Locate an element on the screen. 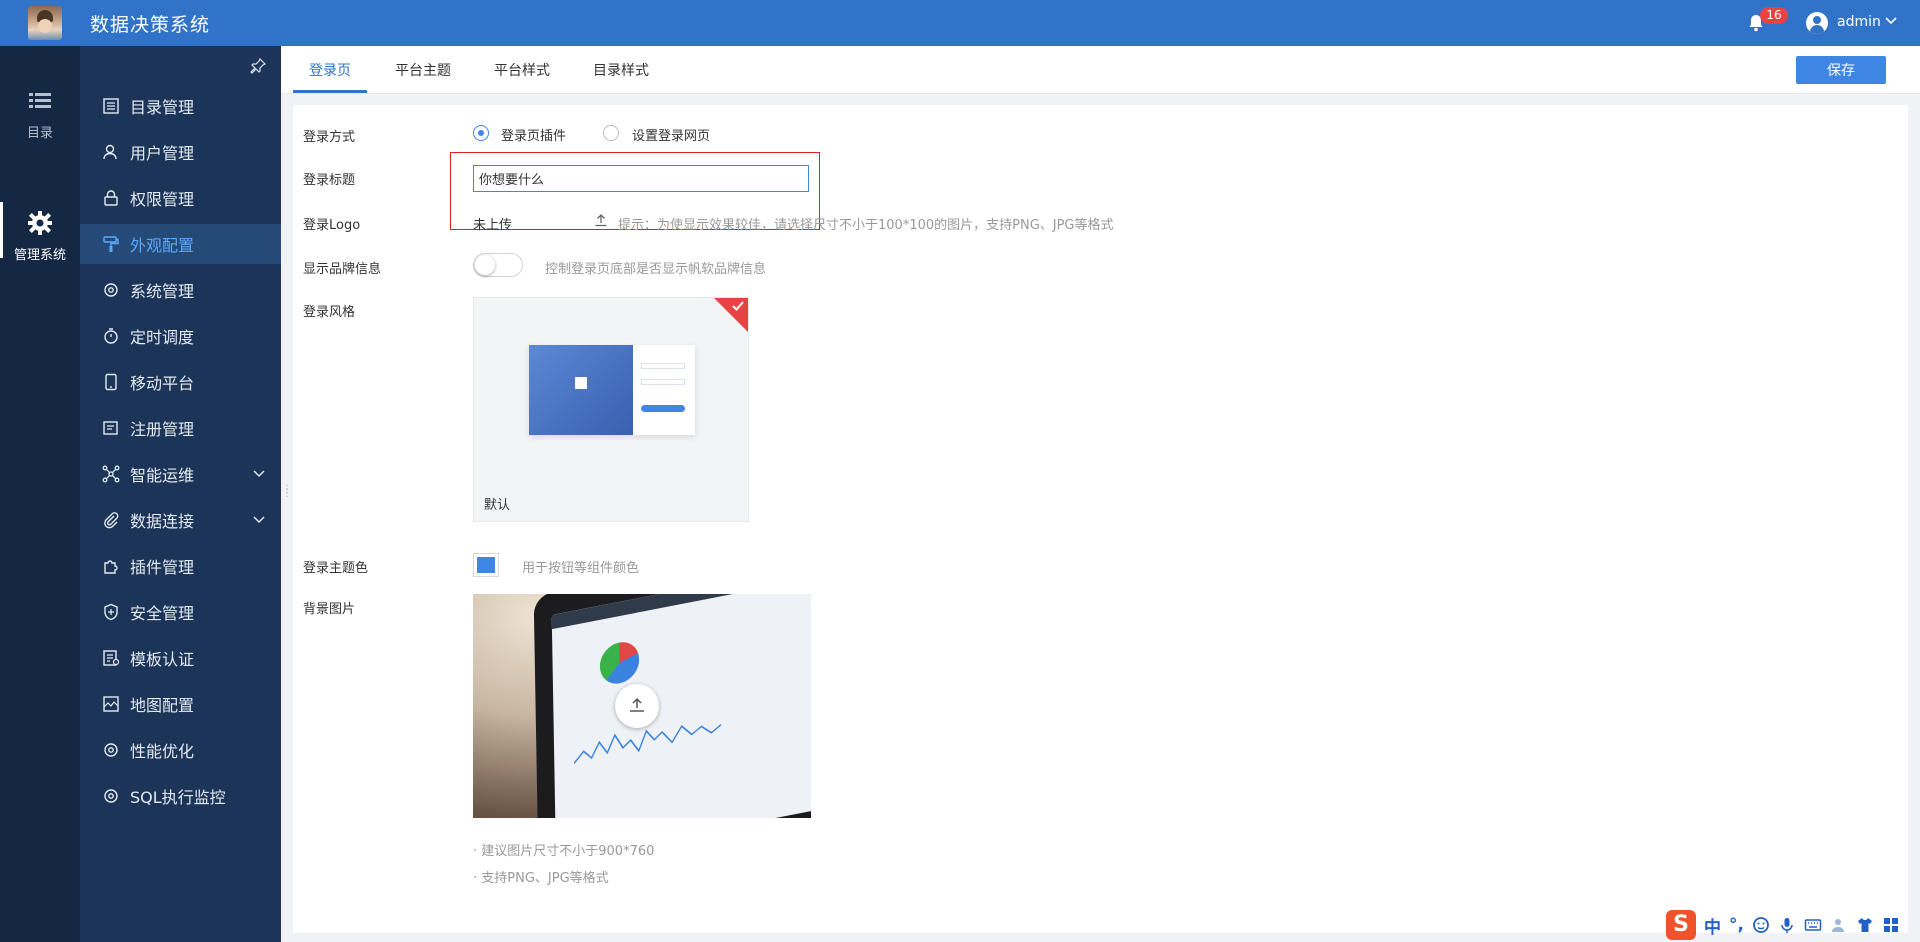 This screenshot has height=942, width=1920. menu-item-plugins: 插件管理 is located at coordinates (180, 566).